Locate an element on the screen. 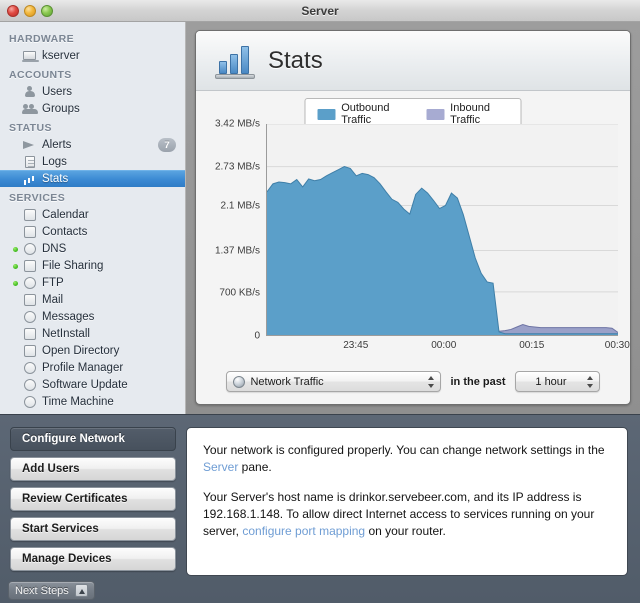 This screenshot has width=640, height=603. y-axis-tick-label: 1.37 MB/s is located at coordinates (237, 251).